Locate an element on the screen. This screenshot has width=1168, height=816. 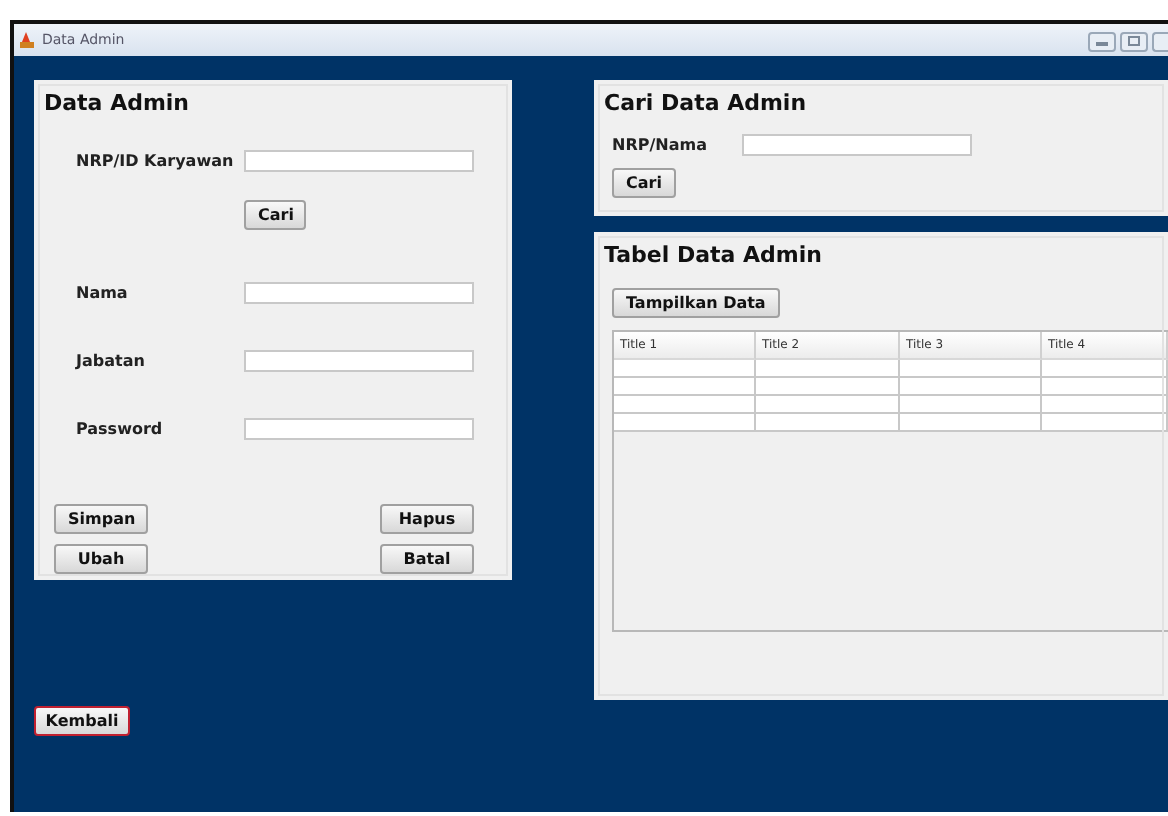
panel-title: Tabel Data Admin is located at coordinates (712, 254).